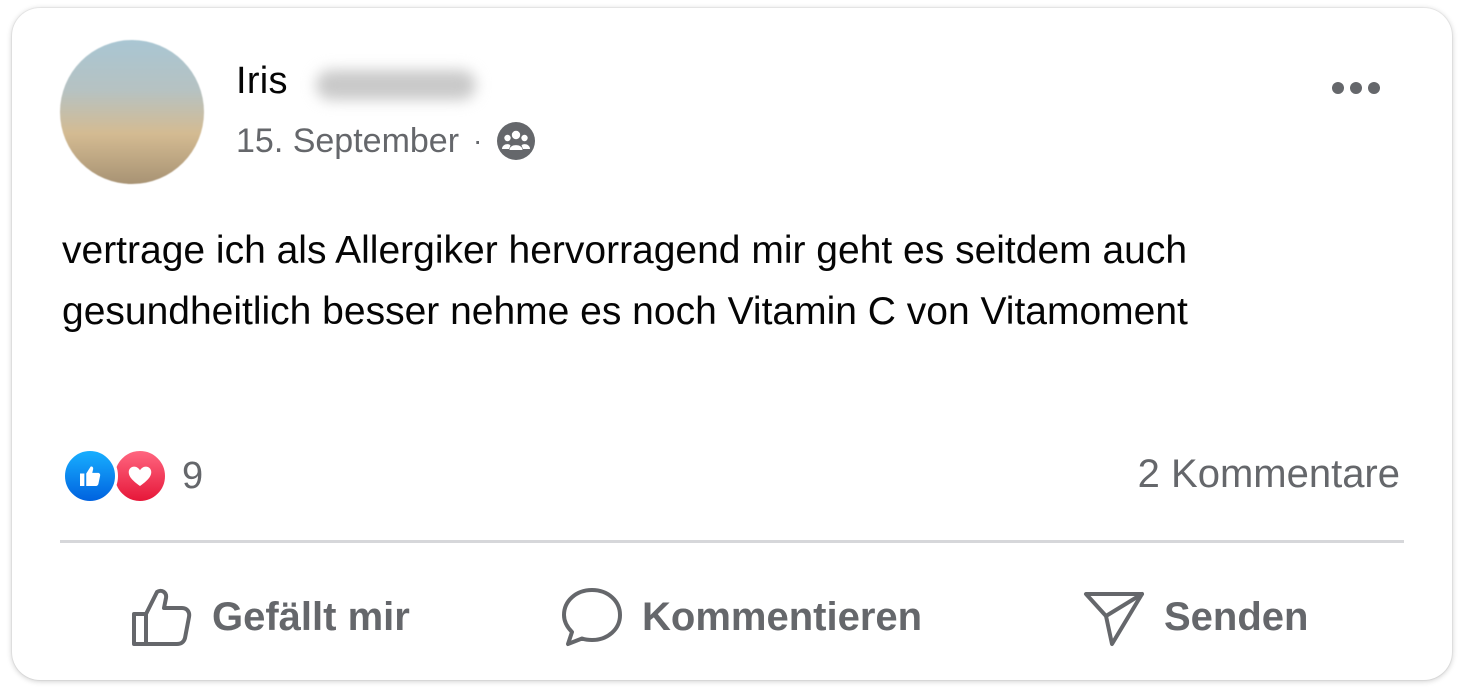  Describe the element at coordinates (311, 616) in the screenshot. I see `like-button-label: Gefällt mir` at that location.